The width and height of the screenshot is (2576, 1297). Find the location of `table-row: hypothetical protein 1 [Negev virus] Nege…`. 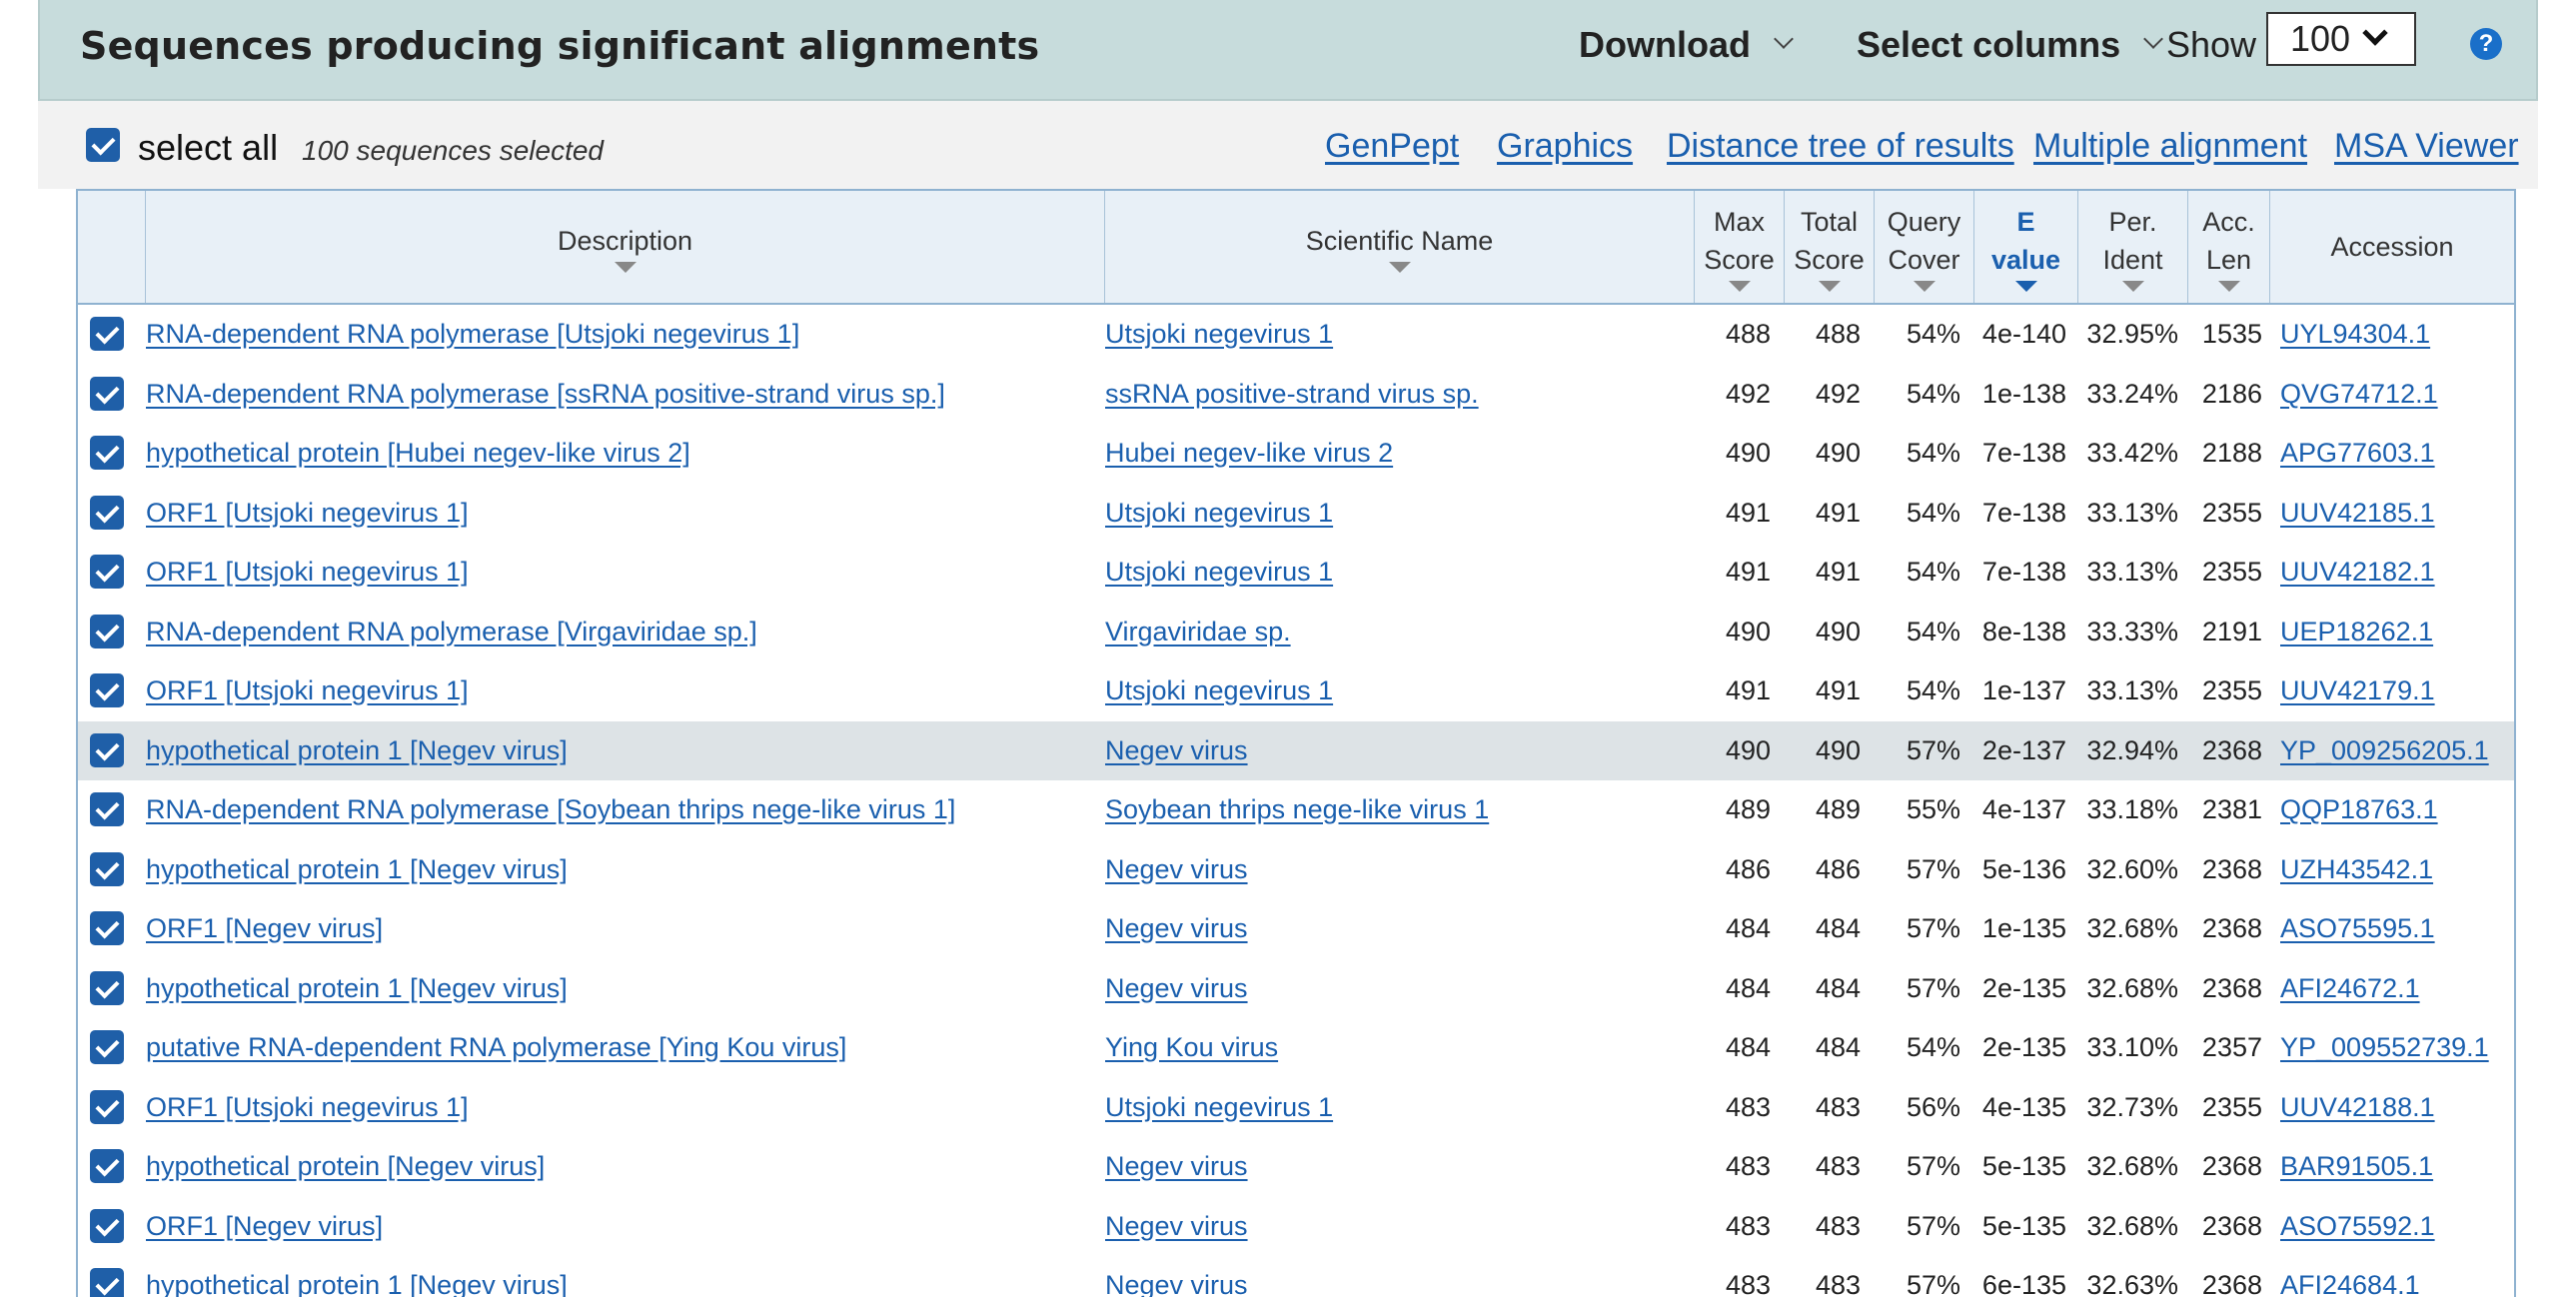

table-row: hypothetical protein 1 [Negev virus] Nege… is located at coordinates (1296, 750).